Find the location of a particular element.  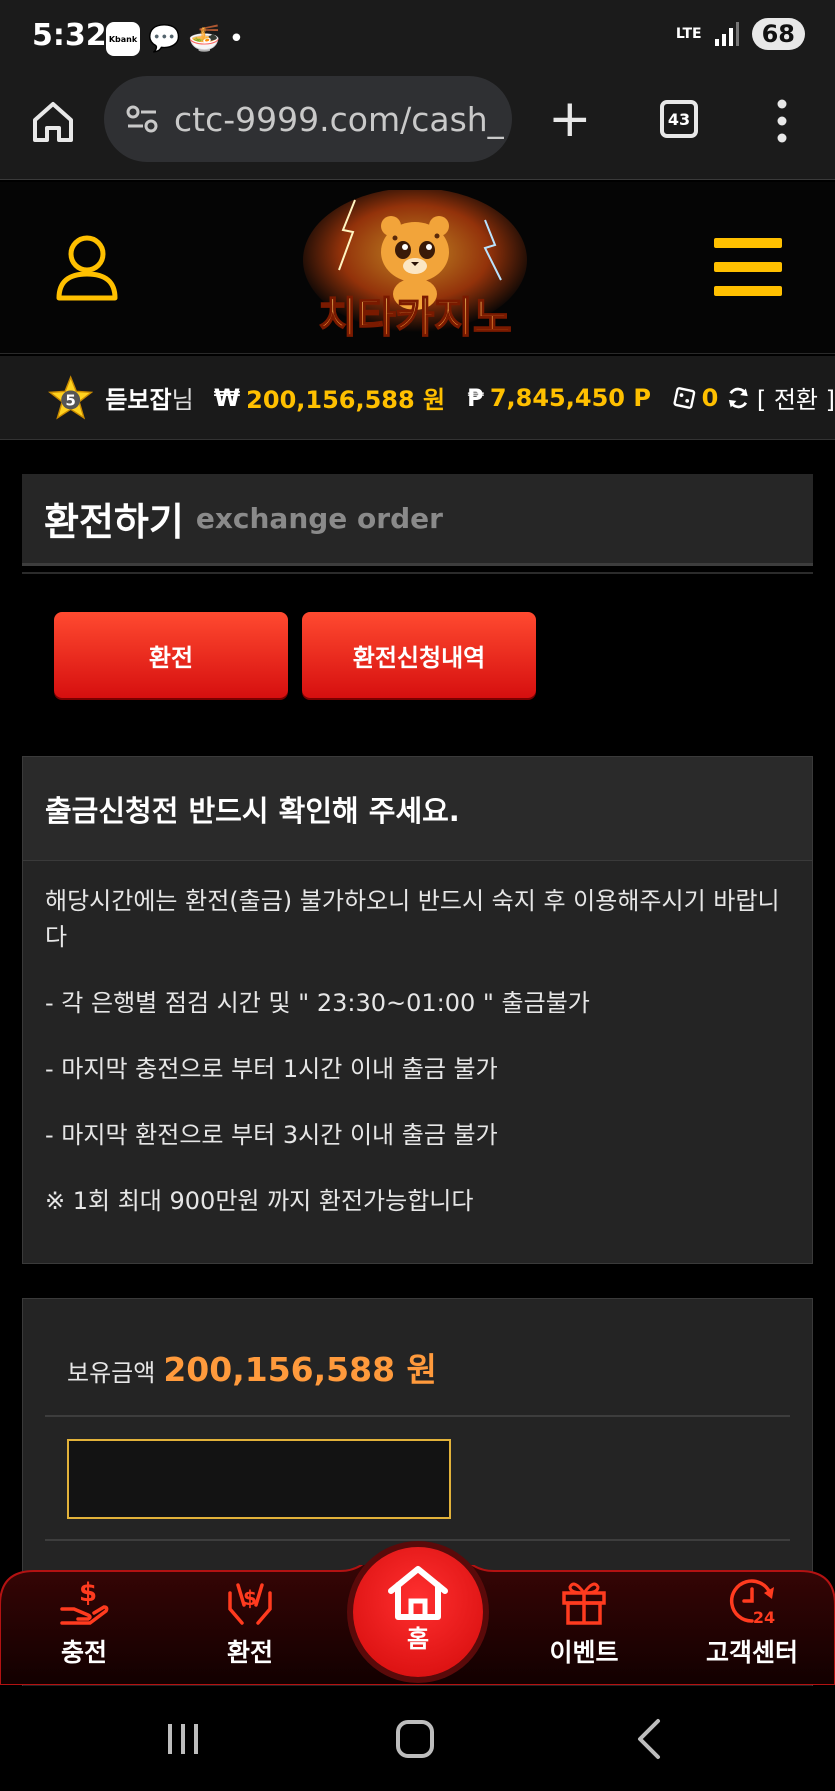

level-badge-icon: 5 is located at coordinates (71, 396).